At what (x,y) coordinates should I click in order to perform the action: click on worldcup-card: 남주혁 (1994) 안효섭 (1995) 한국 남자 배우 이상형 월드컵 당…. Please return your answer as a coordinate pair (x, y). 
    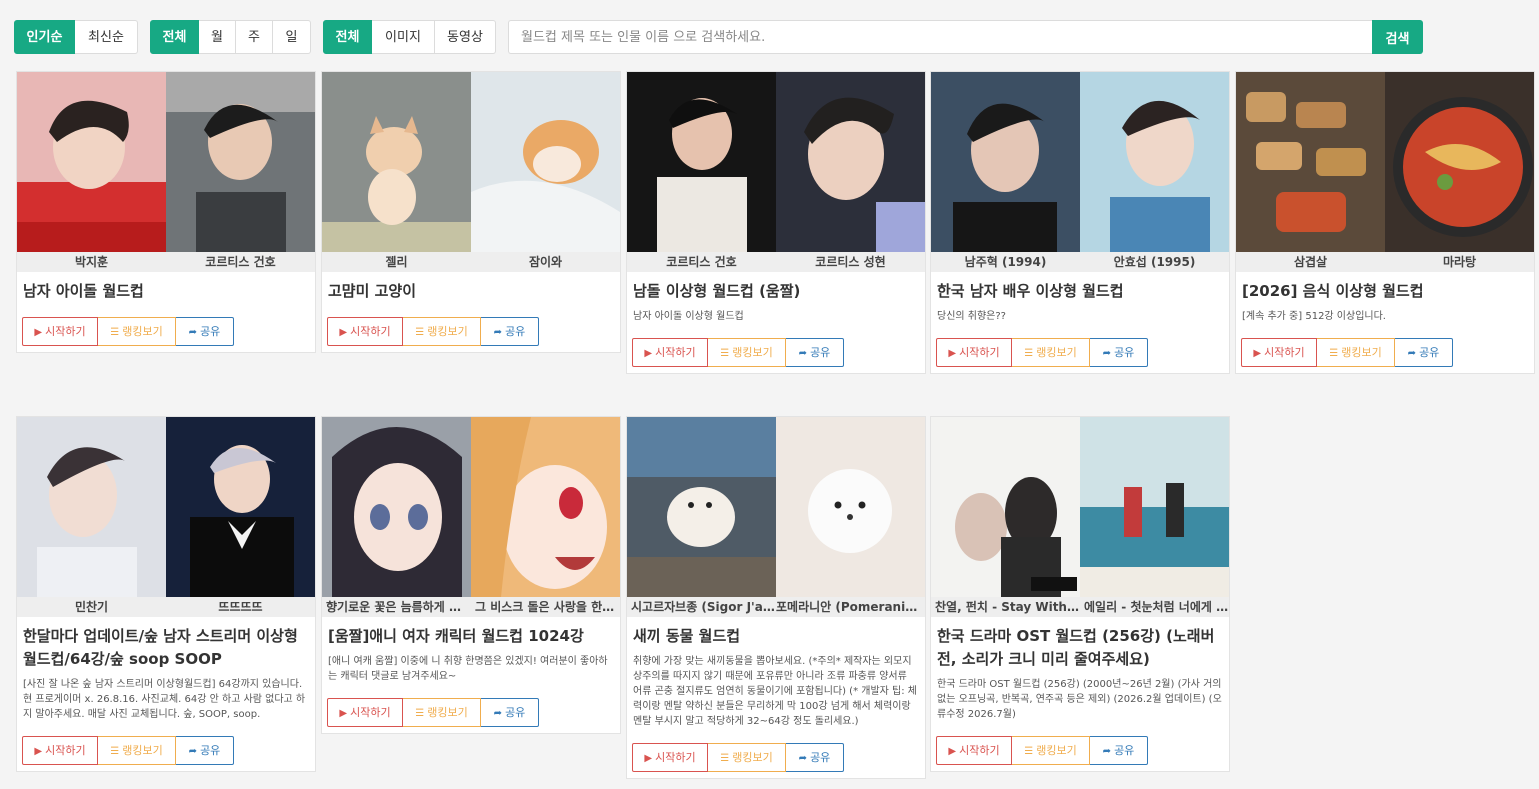
    Looking at the image, I should click on (1080, 222).